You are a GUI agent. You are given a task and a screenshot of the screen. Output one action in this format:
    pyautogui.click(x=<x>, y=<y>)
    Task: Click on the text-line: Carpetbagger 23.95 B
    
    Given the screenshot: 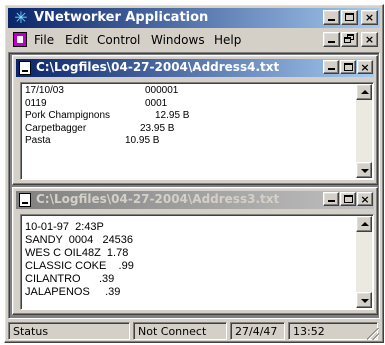 What is the action you would take?
    pyautogui.click(x=100, y=128)
    